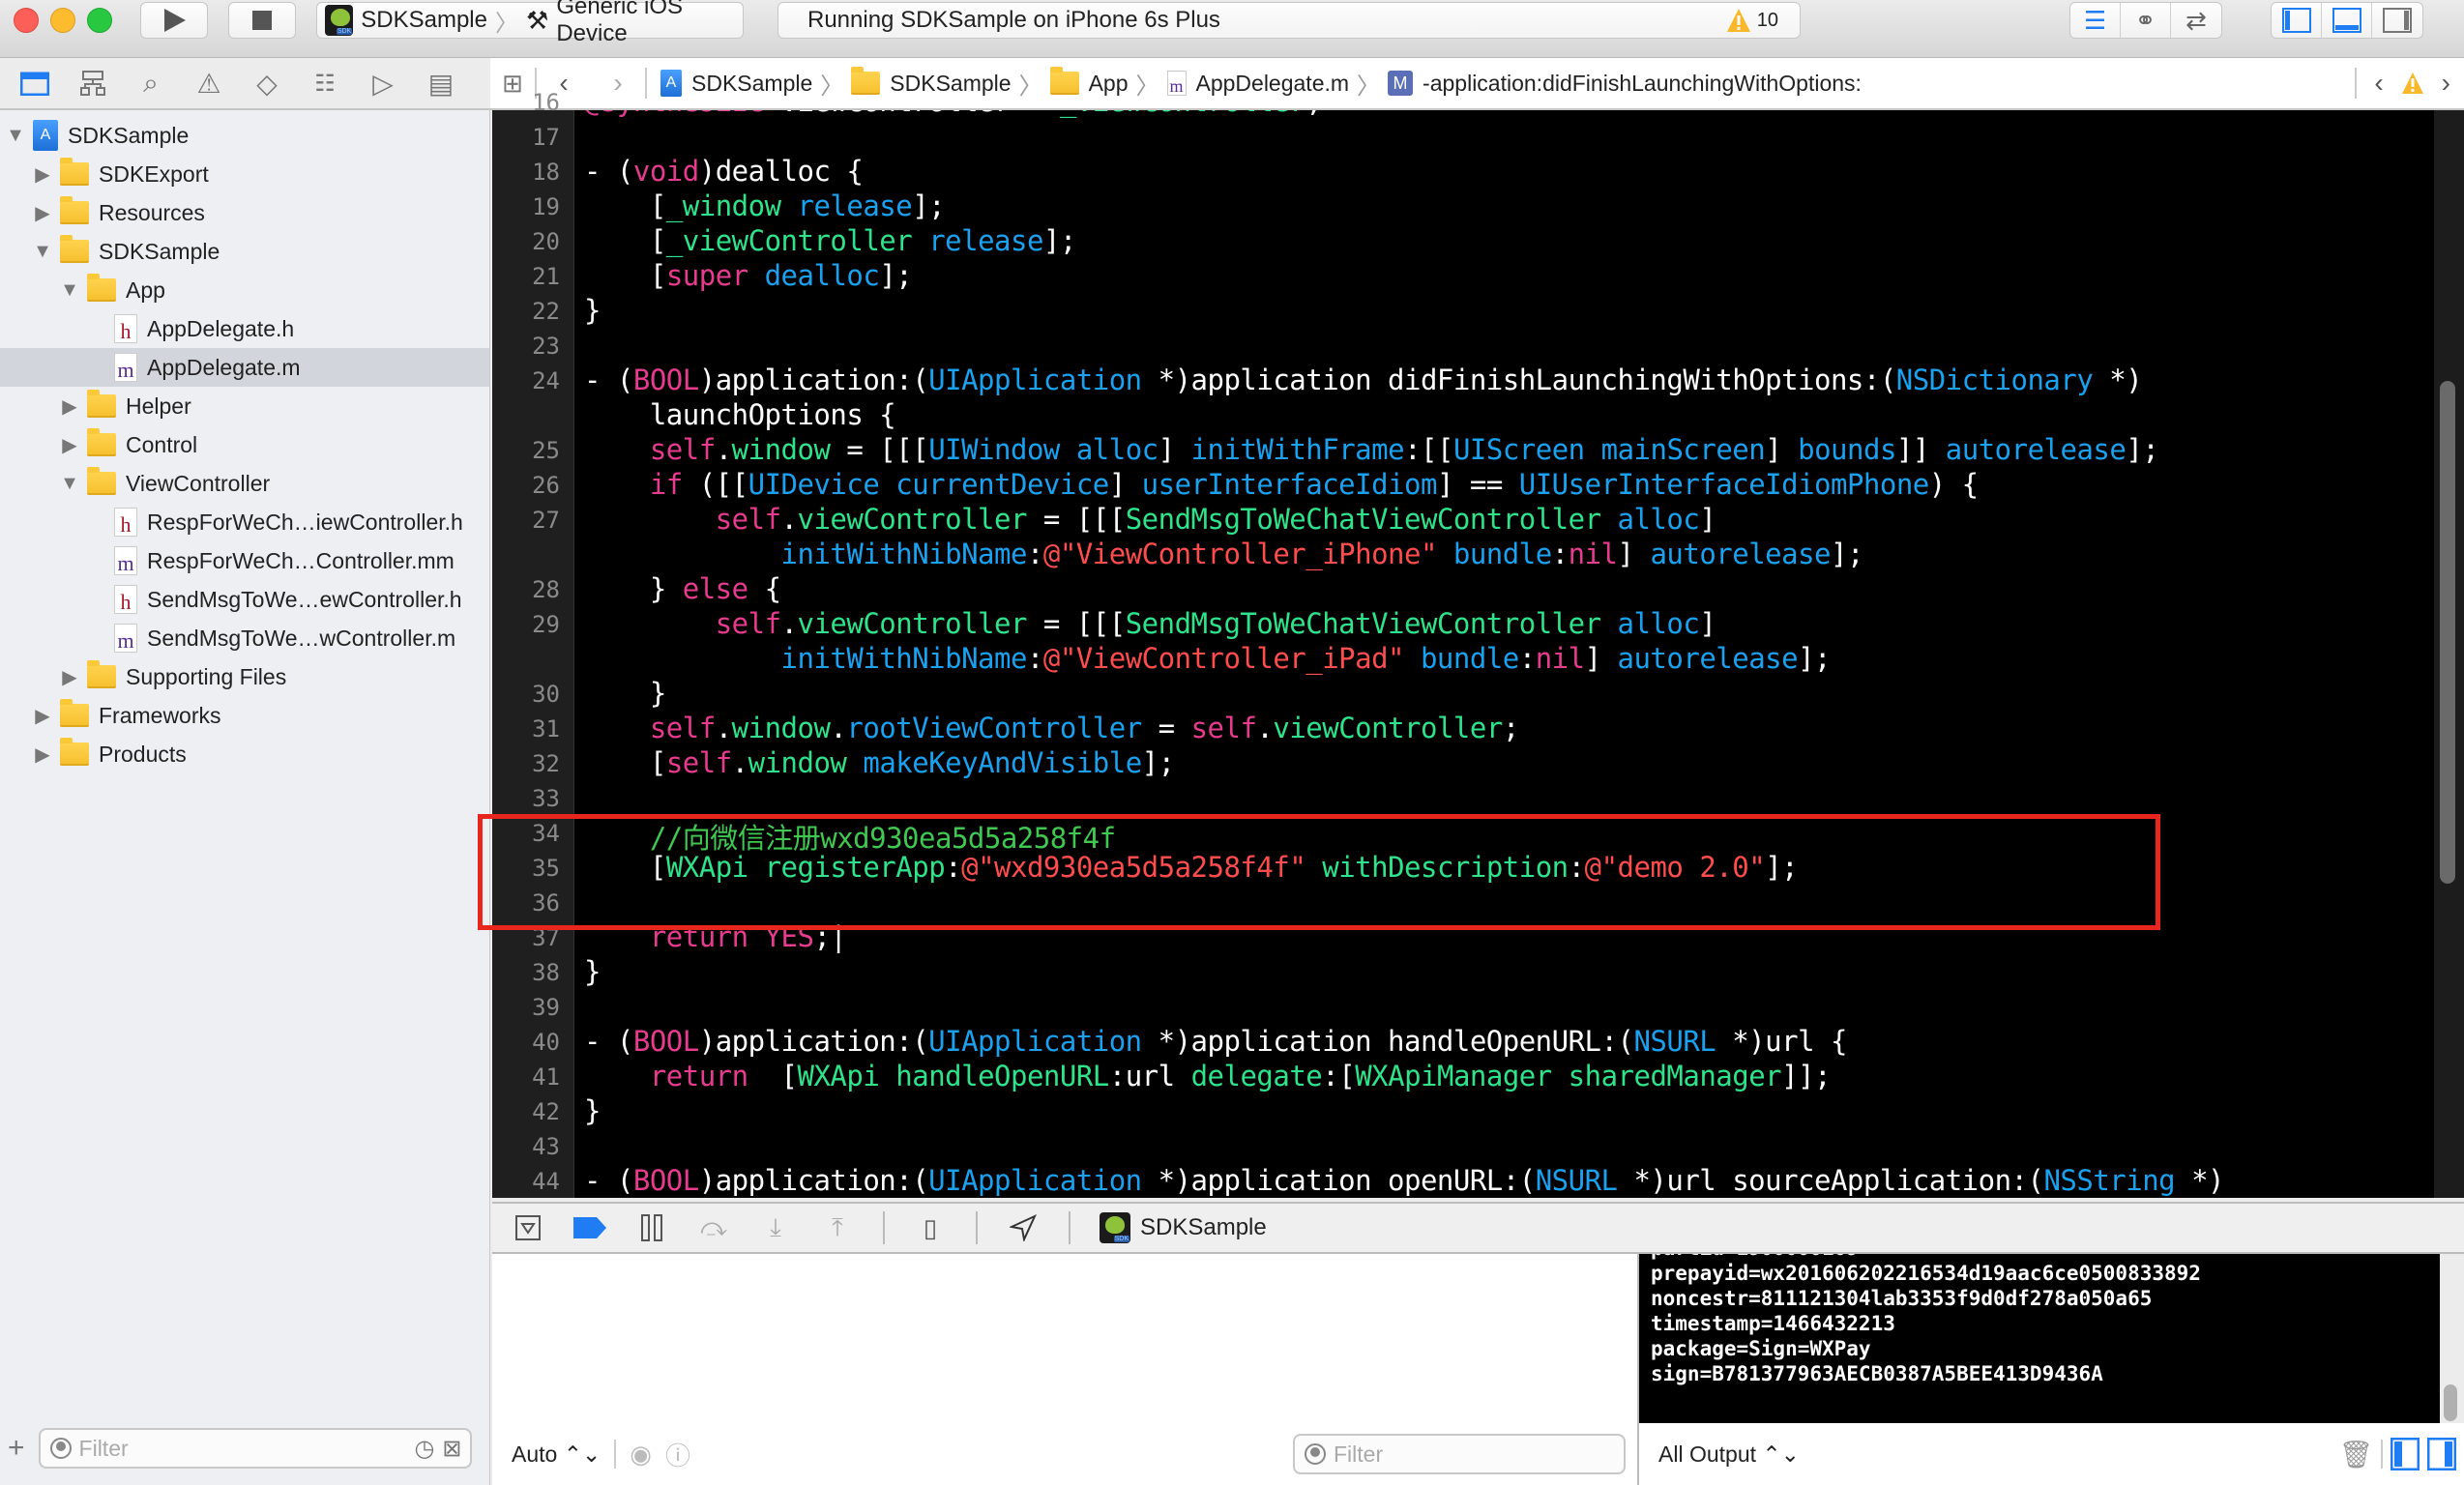  What do you see at coordinates (244, 135) in the screenshot?
I see `tree-item: ▼ A SDKSample` at bounding box center [244, 135].